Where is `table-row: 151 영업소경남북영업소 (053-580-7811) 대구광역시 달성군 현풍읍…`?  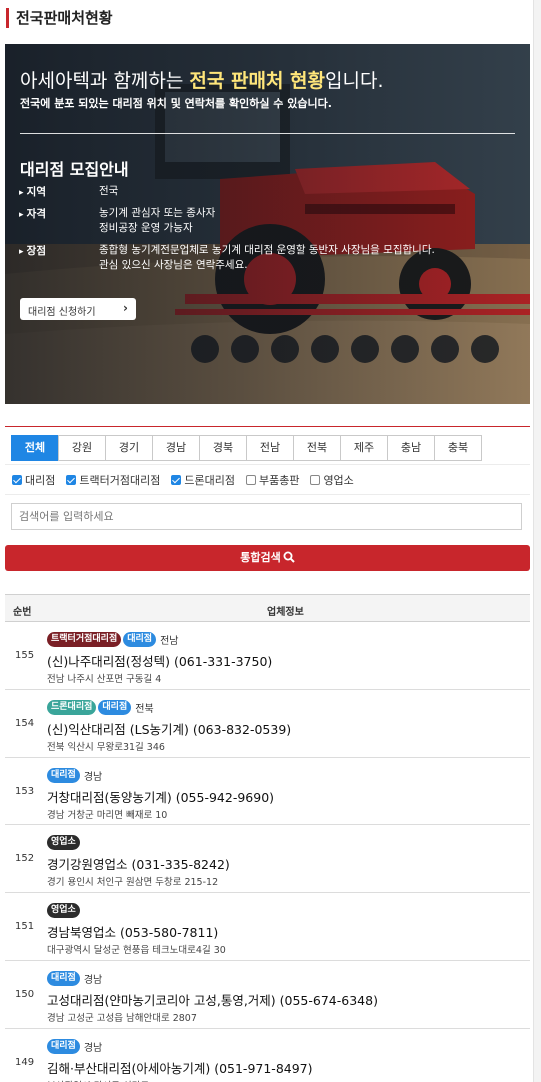 table-row: 151 영업소경남북영업소 (053-580-7811) 대구광역시 달성군 현풍읍… is located at coordinates (267, 927).